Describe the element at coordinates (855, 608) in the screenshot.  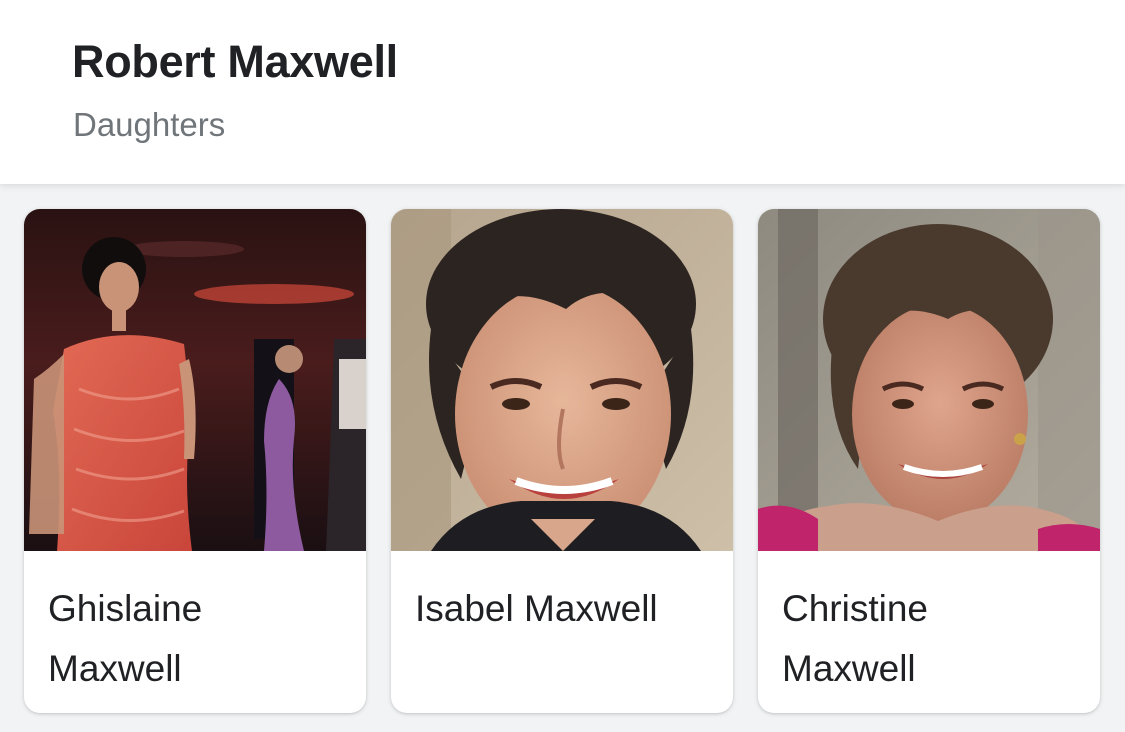
I see `person-name-line1: Christine` at that location.